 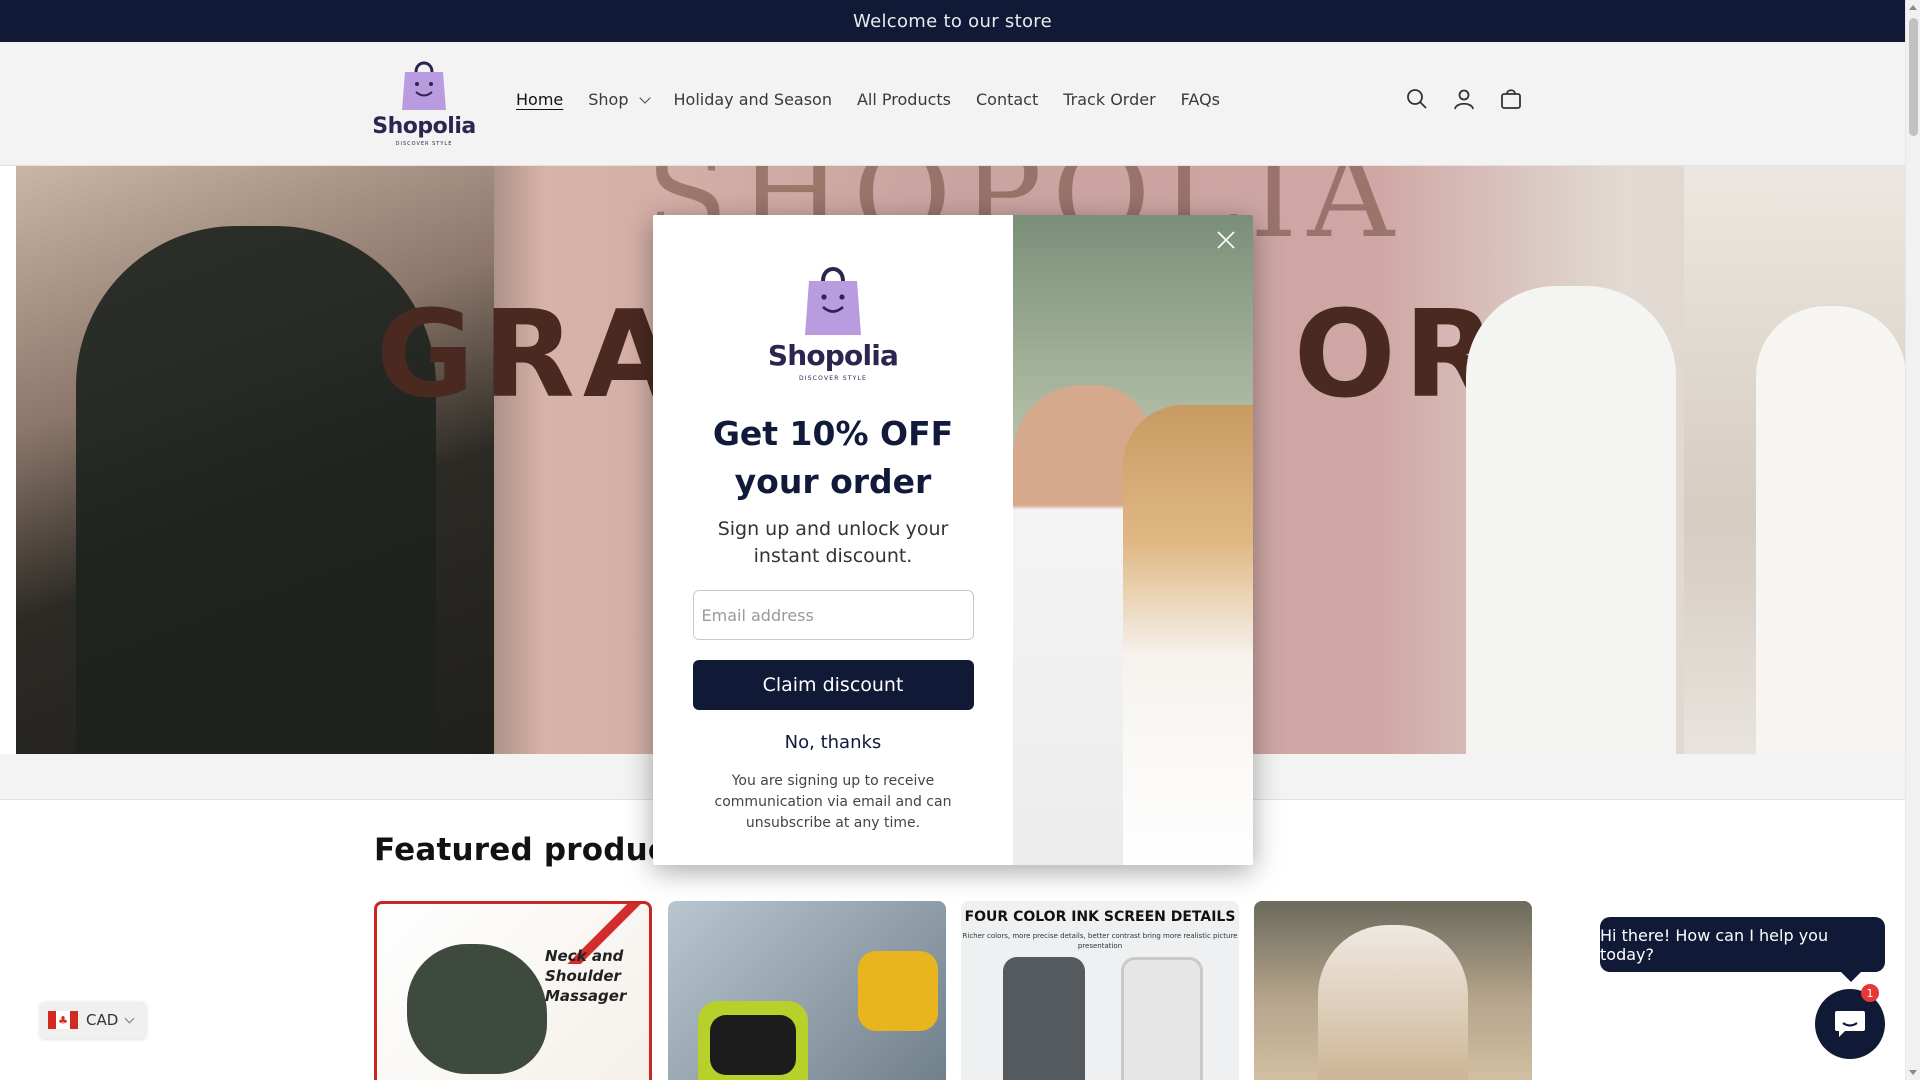 I want to click on scroll-down-arrow-icon, so click(x=1913, y=1072).